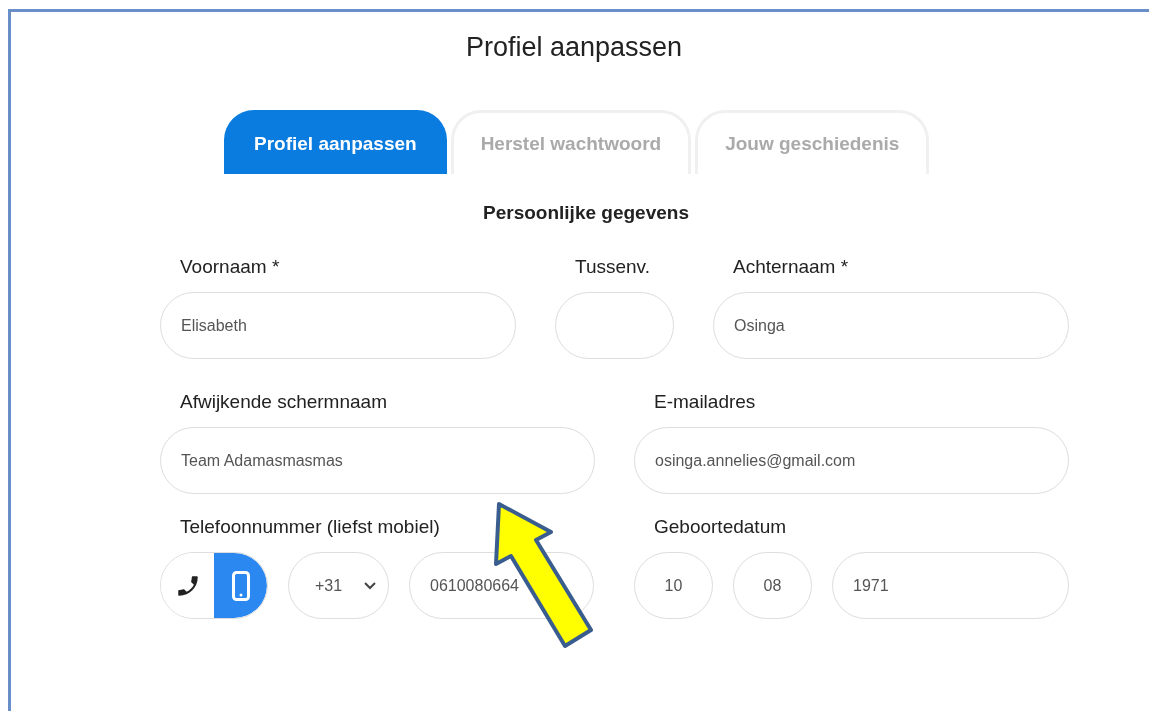 Image resolution: width=1149 pixels, height=711 pixels. I want to click on field-label: Afwijkende schermnaam, so click(283, 402).